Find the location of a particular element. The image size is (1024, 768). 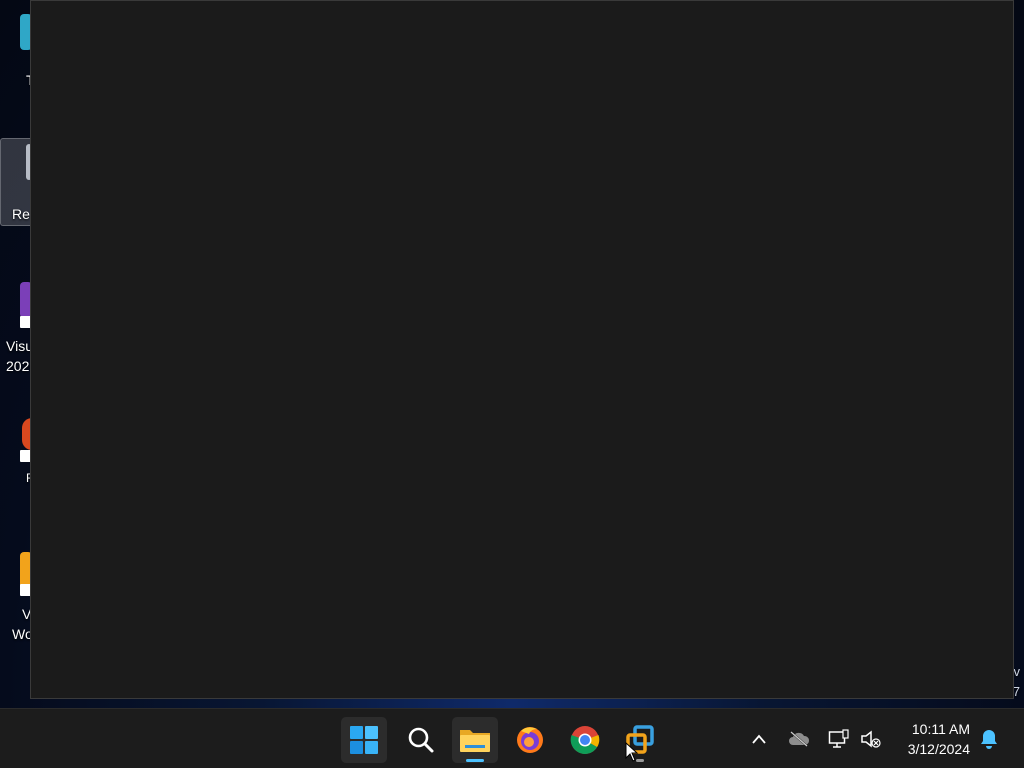

taskbar: 10:11 AM 3/12/2024 is located at coordinates (512, 738).